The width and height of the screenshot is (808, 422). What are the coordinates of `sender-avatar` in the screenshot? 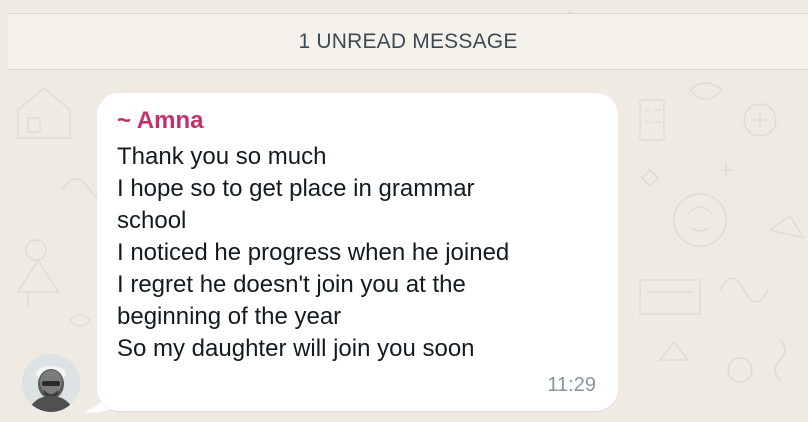 It's located at (51, 383).